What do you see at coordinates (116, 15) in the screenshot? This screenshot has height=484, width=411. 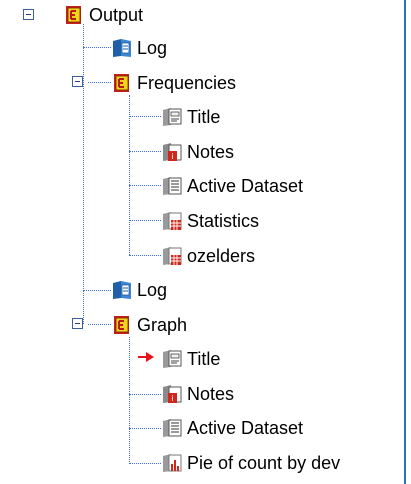 I see `tree-node-label: Output` at bounding box center [116, 15].